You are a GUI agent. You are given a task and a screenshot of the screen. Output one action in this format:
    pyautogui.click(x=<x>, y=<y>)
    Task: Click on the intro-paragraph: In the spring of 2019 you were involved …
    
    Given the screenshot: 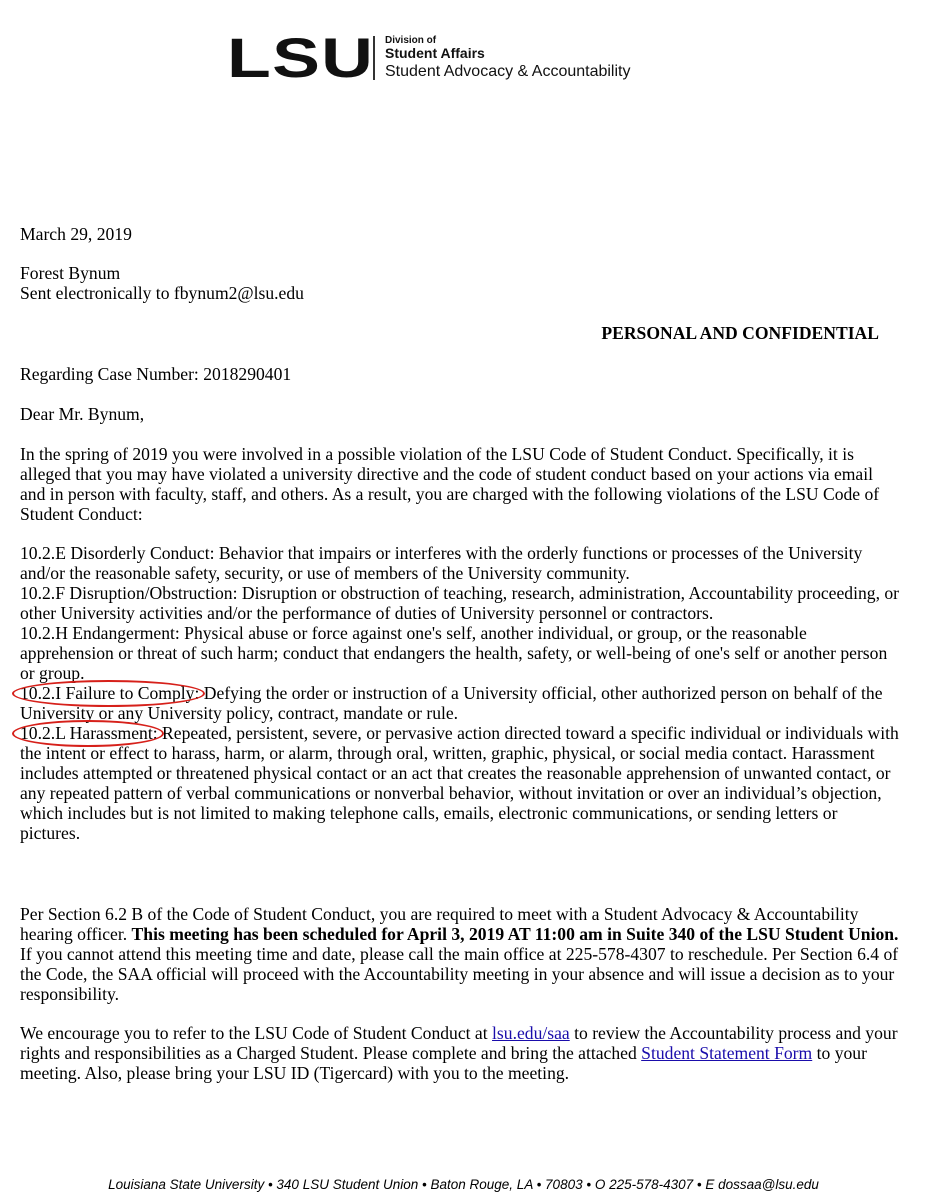 What is the action you would take?
    pyautogui.click(x=450, y=484)
    